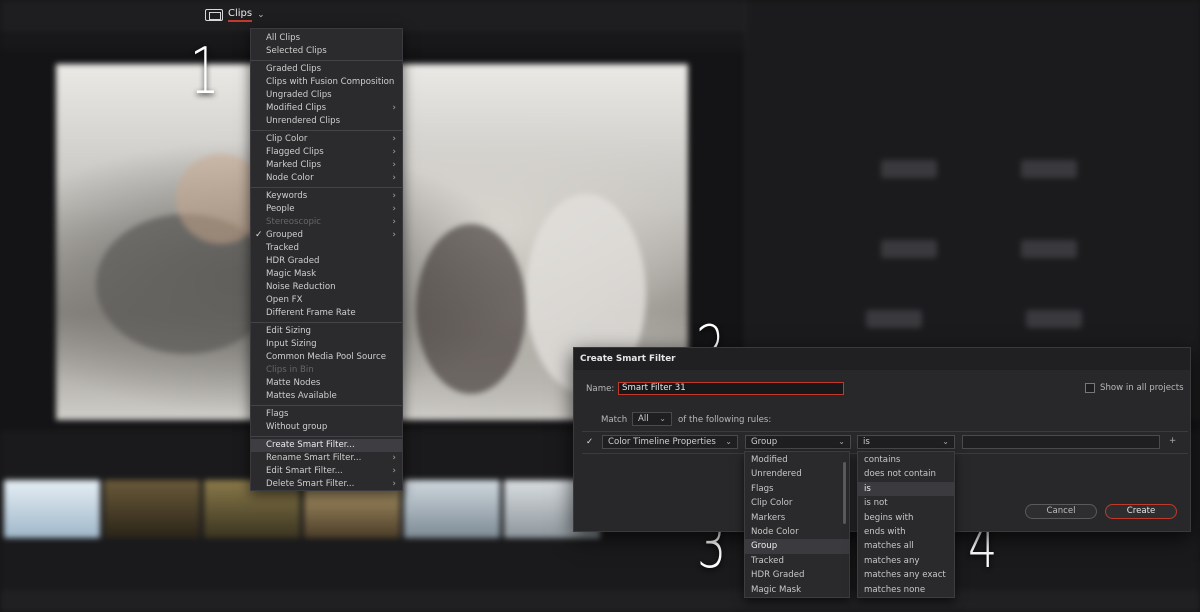 This screenshot has width=1200, height=612. Describe the element at coordinates (866, 442) in the screenshot. I see `rule-operator-value: is` at that location.